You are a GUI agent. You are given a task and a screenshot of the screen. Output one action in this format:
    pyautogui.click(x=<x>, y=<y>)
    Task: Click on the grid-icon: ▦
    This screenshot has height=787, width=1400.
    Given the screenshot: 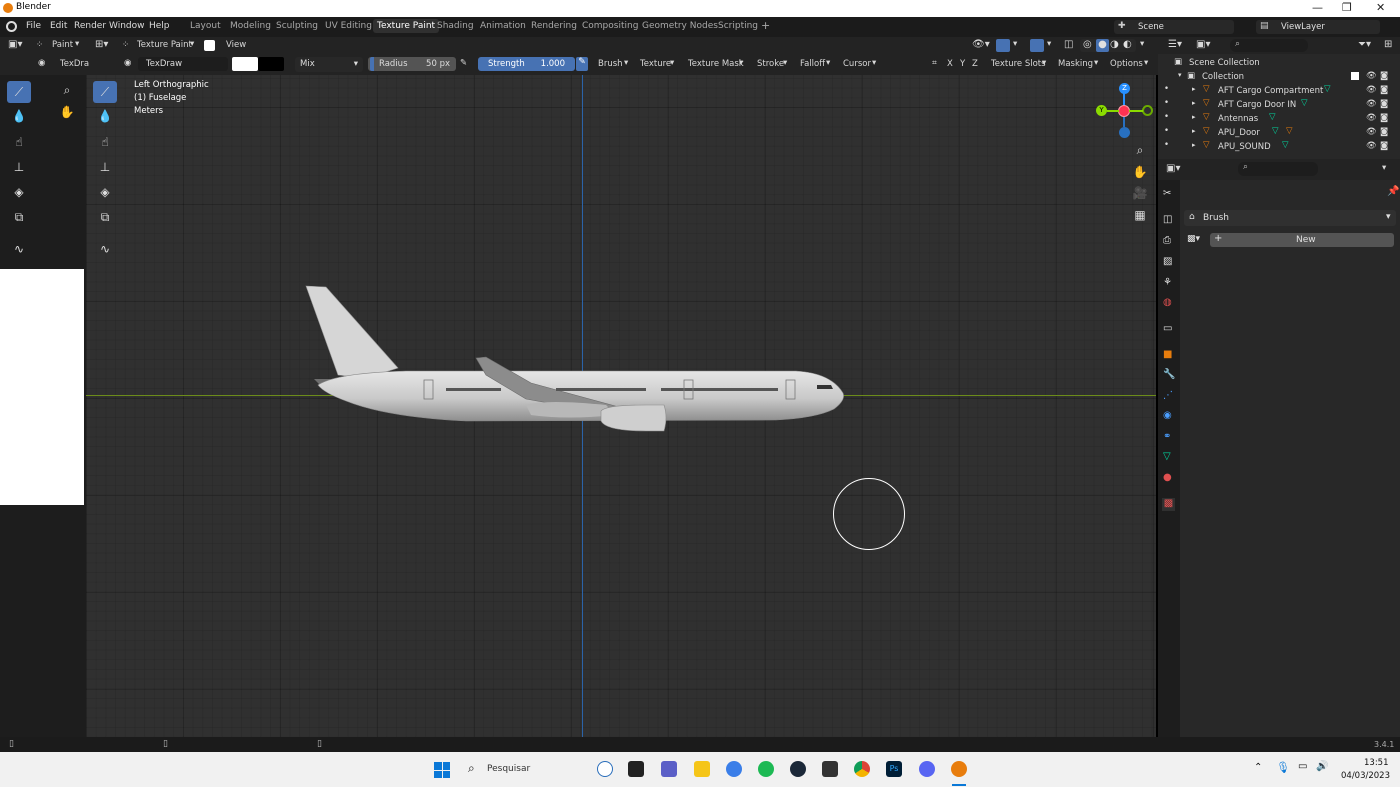 What is the action you would take?
    pyautogui.click(x=1140, y=215)
    